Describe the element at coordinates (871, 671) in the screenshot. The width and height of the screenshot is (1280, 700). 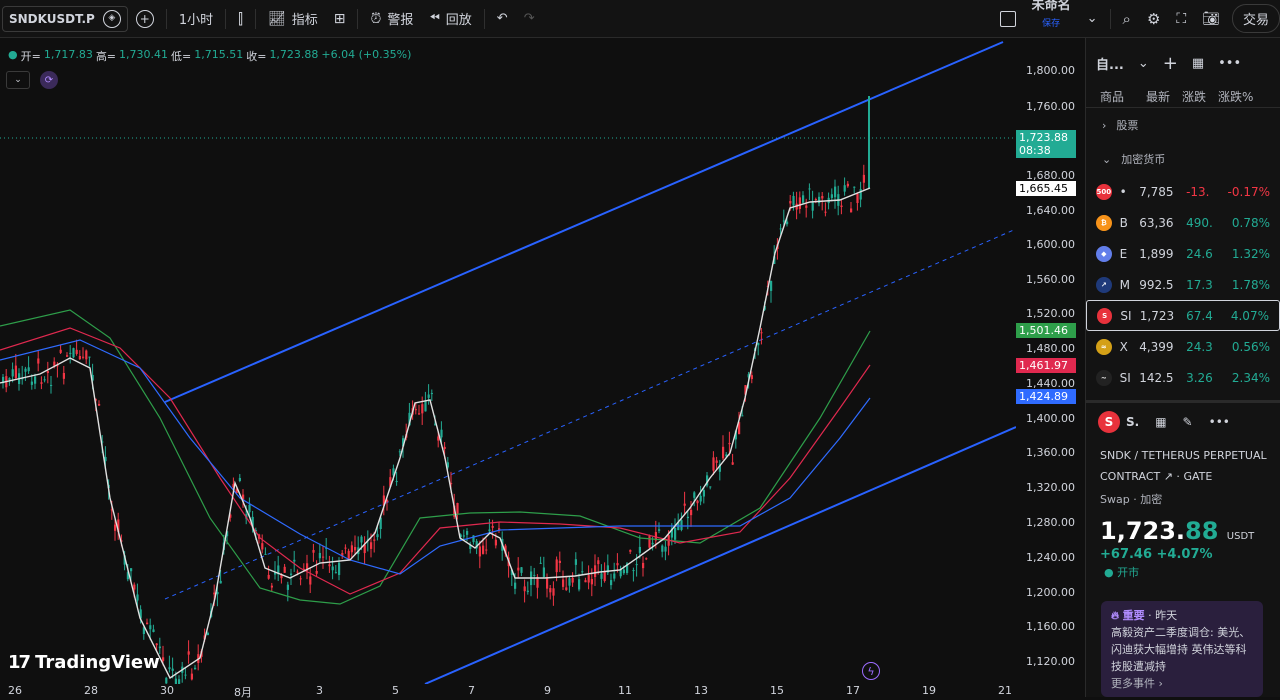
I see `events-flash-button: ϟ` at that location.